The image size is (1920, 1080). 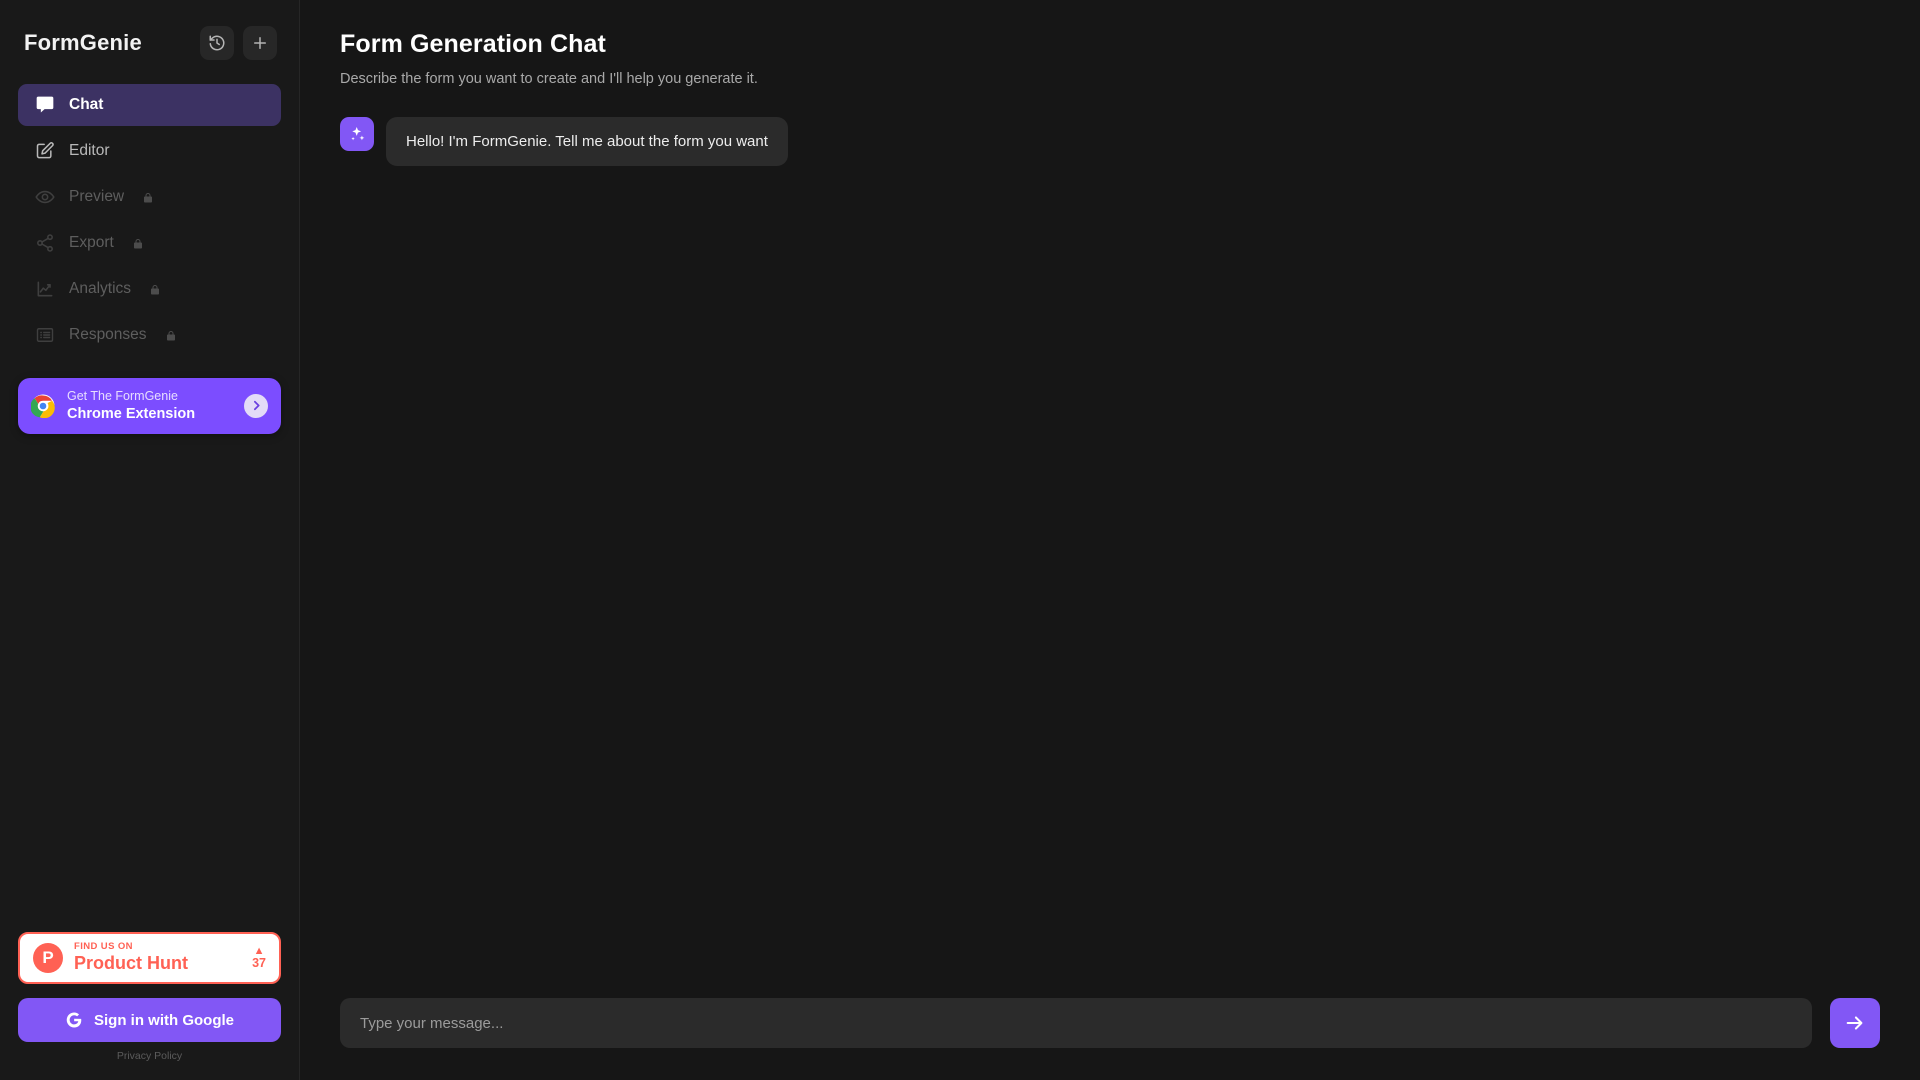 I want to click on sidebar-item-preview: Preview, so click(x=149, y=197).